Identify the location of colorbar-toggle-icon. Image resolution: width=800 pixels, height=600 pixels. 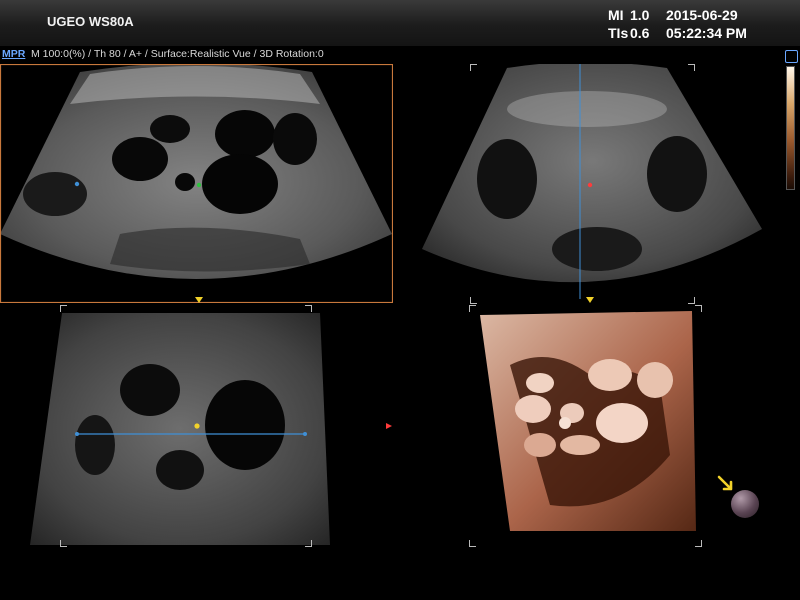
(791, 56).